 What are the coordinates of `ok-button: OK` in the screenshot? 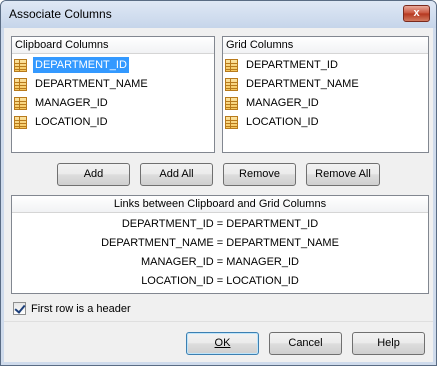 It's located at (222, 343).